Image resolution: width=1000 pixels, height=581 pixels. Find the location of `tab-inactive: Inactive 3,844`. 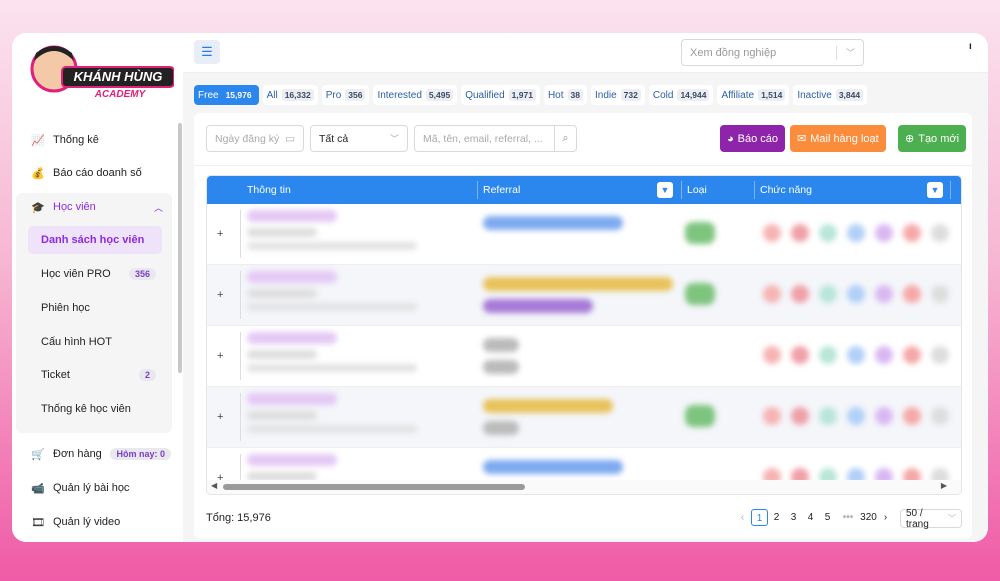

tab-inactive: Inactive 3,844 is located at coordinates (830, 95).